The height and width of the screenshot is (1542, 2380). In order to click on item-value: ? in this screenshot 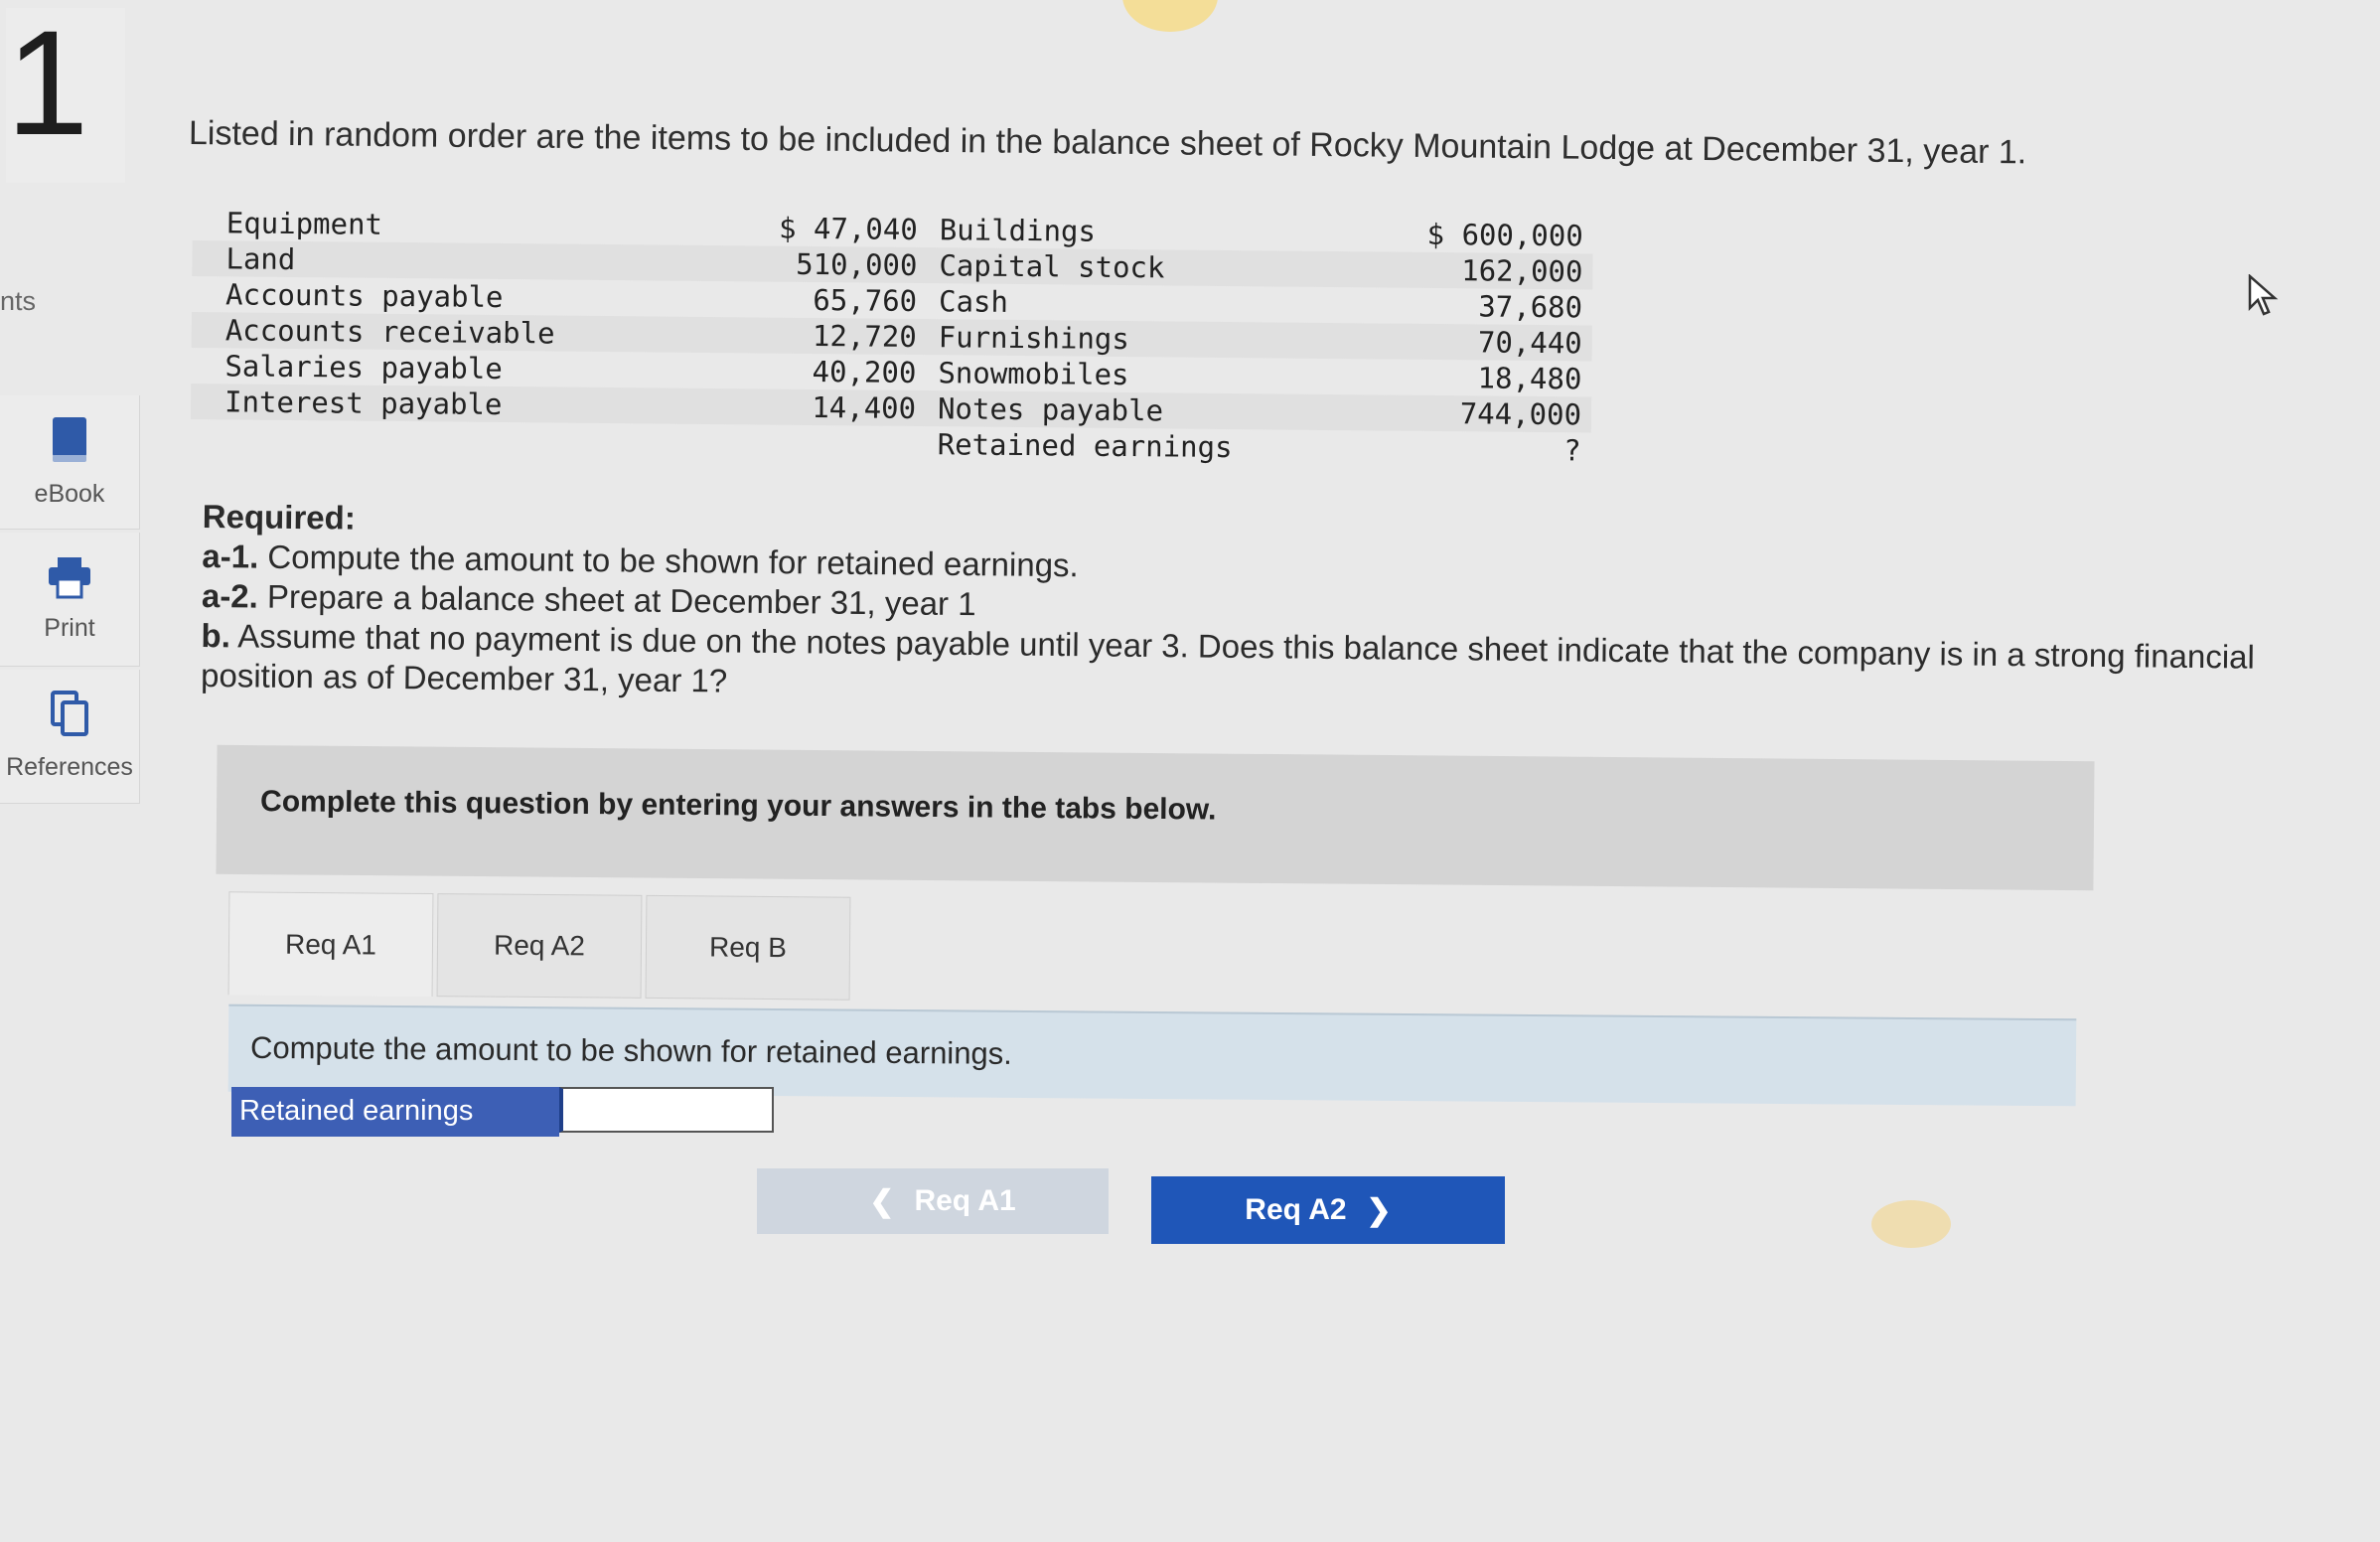, I will do `click(1572, 450)`.